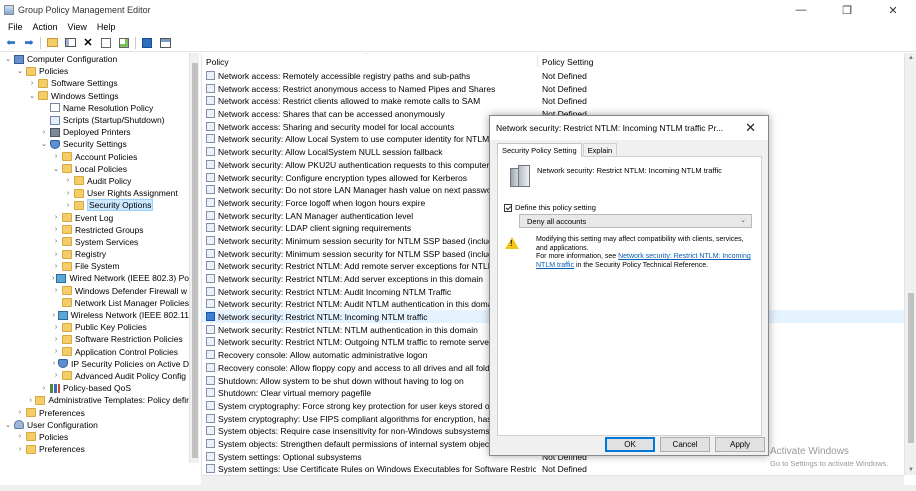 This screenshot has width=916, height=491. Describe the element at coordinates (77, 27) in the screenshot. I see `menu-view: View` at that location.